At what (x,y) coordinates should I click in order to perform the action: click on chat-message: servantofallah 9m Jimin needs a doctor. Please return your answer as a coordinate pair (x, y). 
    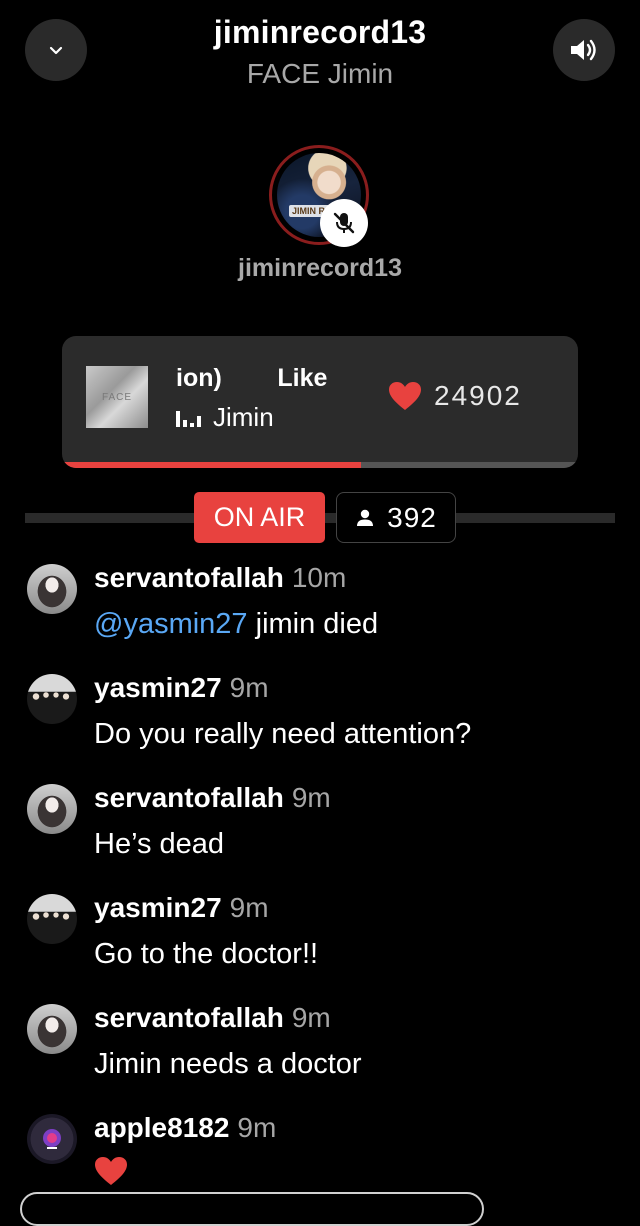
    Looking at the image, I should click on (320, 1050).